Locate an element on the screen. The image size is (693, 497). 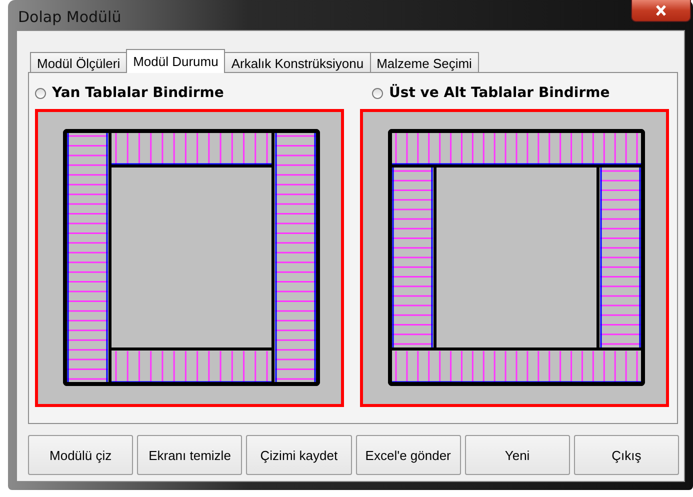
tab: Modül Durumu is located at coordinates (176, 61).